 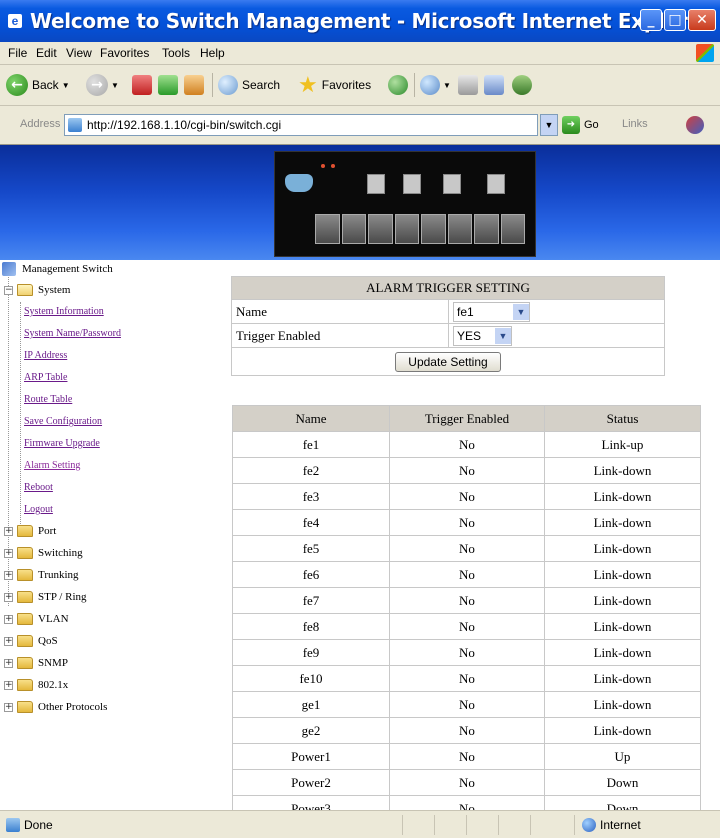 I want to click on column-header-name: Name, so click(x=311, y=418).